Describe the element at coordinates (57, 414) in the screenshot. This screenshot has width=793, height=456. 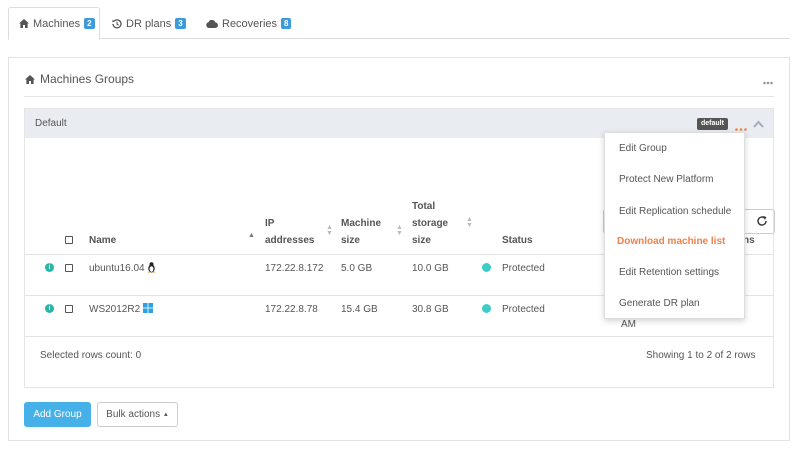
I see `add-group-button: Add Group` at that location.